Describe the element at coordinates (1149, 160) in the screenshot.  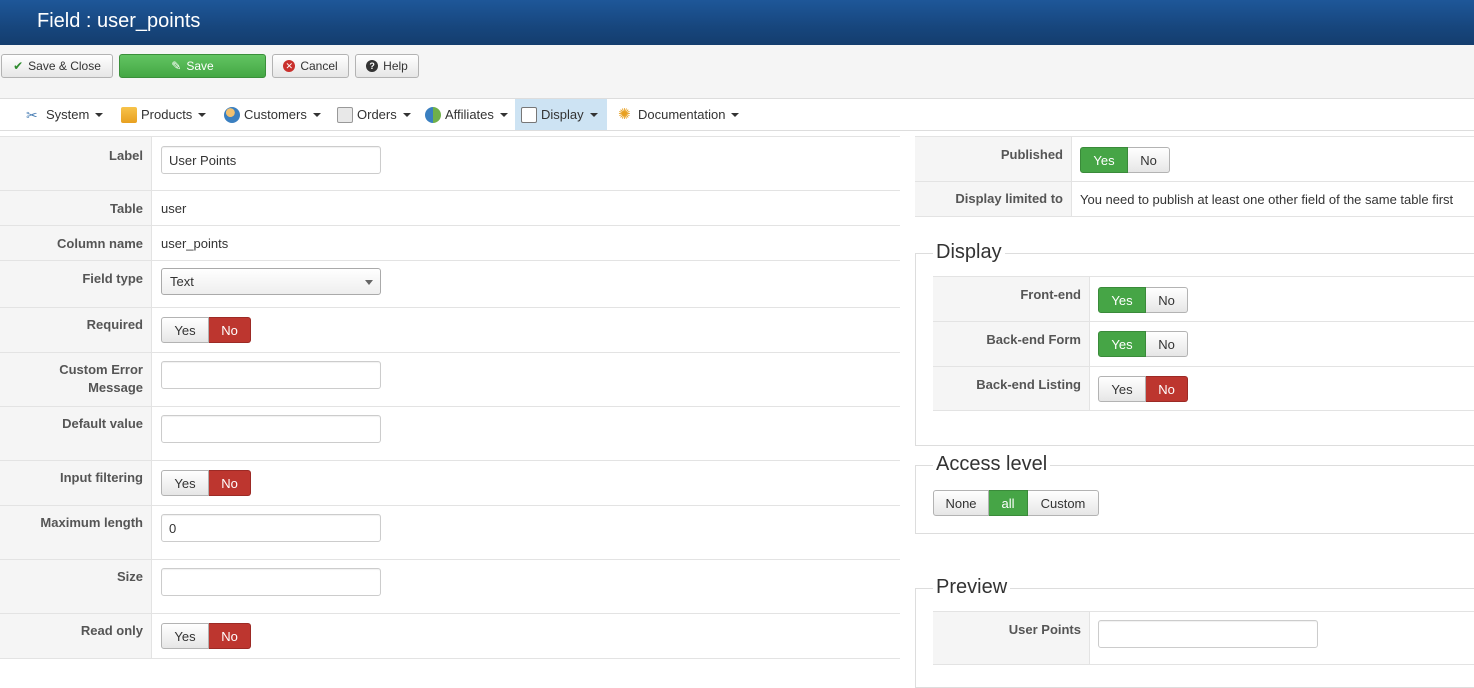
I see `published-no-button: No` at that location.